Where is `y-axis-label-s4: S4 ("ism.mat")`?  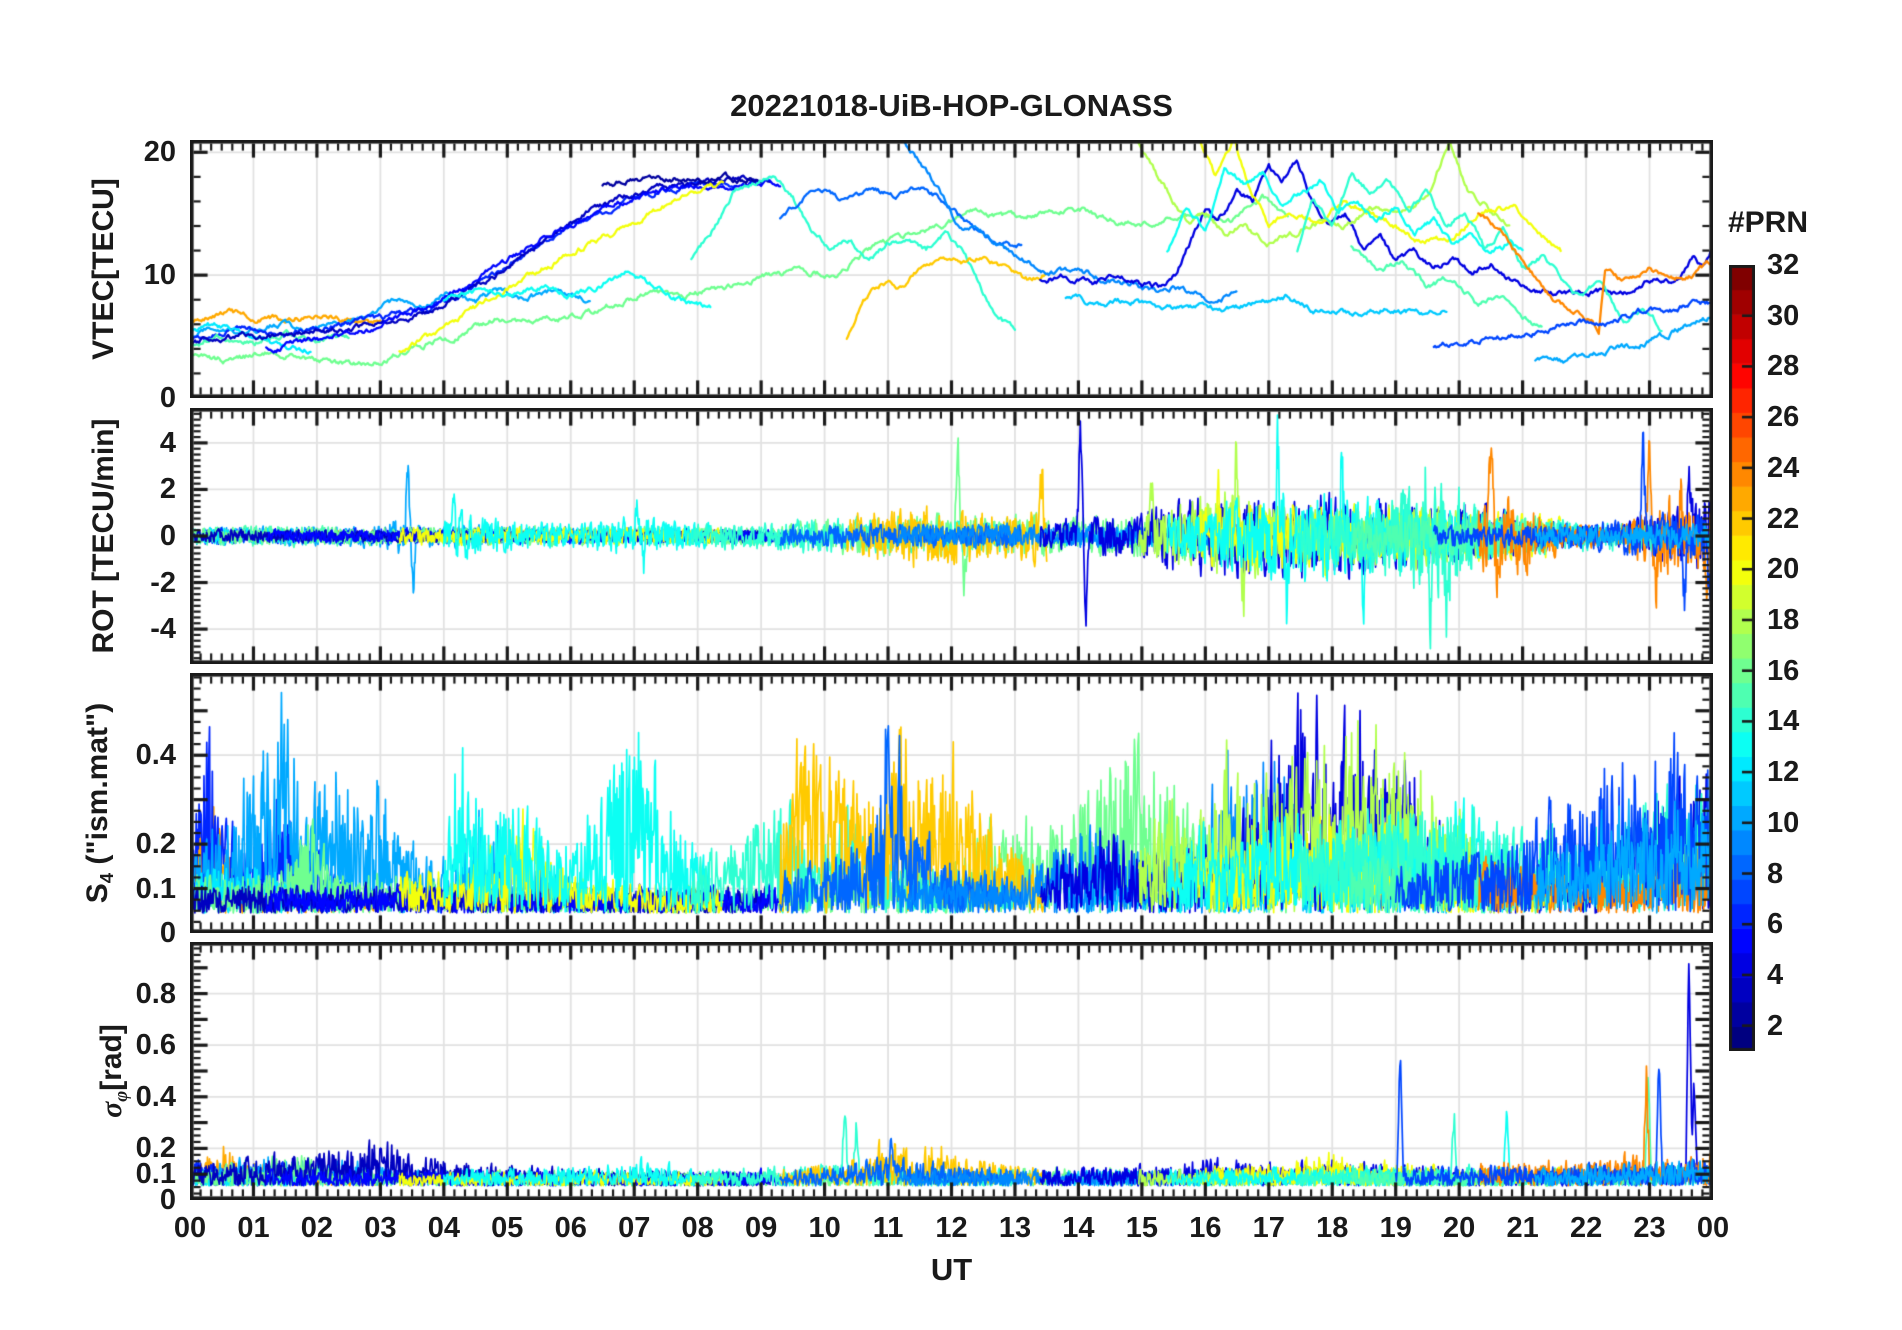
y-axis-label-s4: S4 ("ism.mat") is located at coordinates (99, 803).